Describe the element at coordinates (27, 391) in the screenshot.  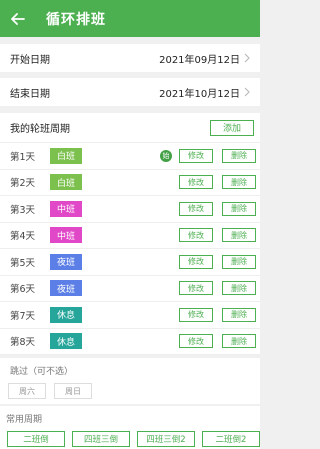
I see `skip-option: 周六` at that location.